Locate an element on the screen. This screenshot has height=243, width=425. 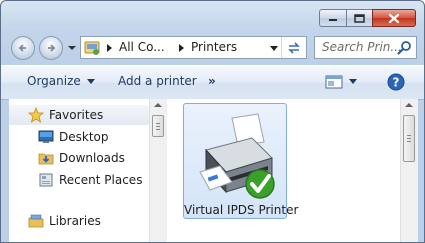
printer-item-virtual-ipds: Virtual IPDS Printer is located at coordinates (241, 161).